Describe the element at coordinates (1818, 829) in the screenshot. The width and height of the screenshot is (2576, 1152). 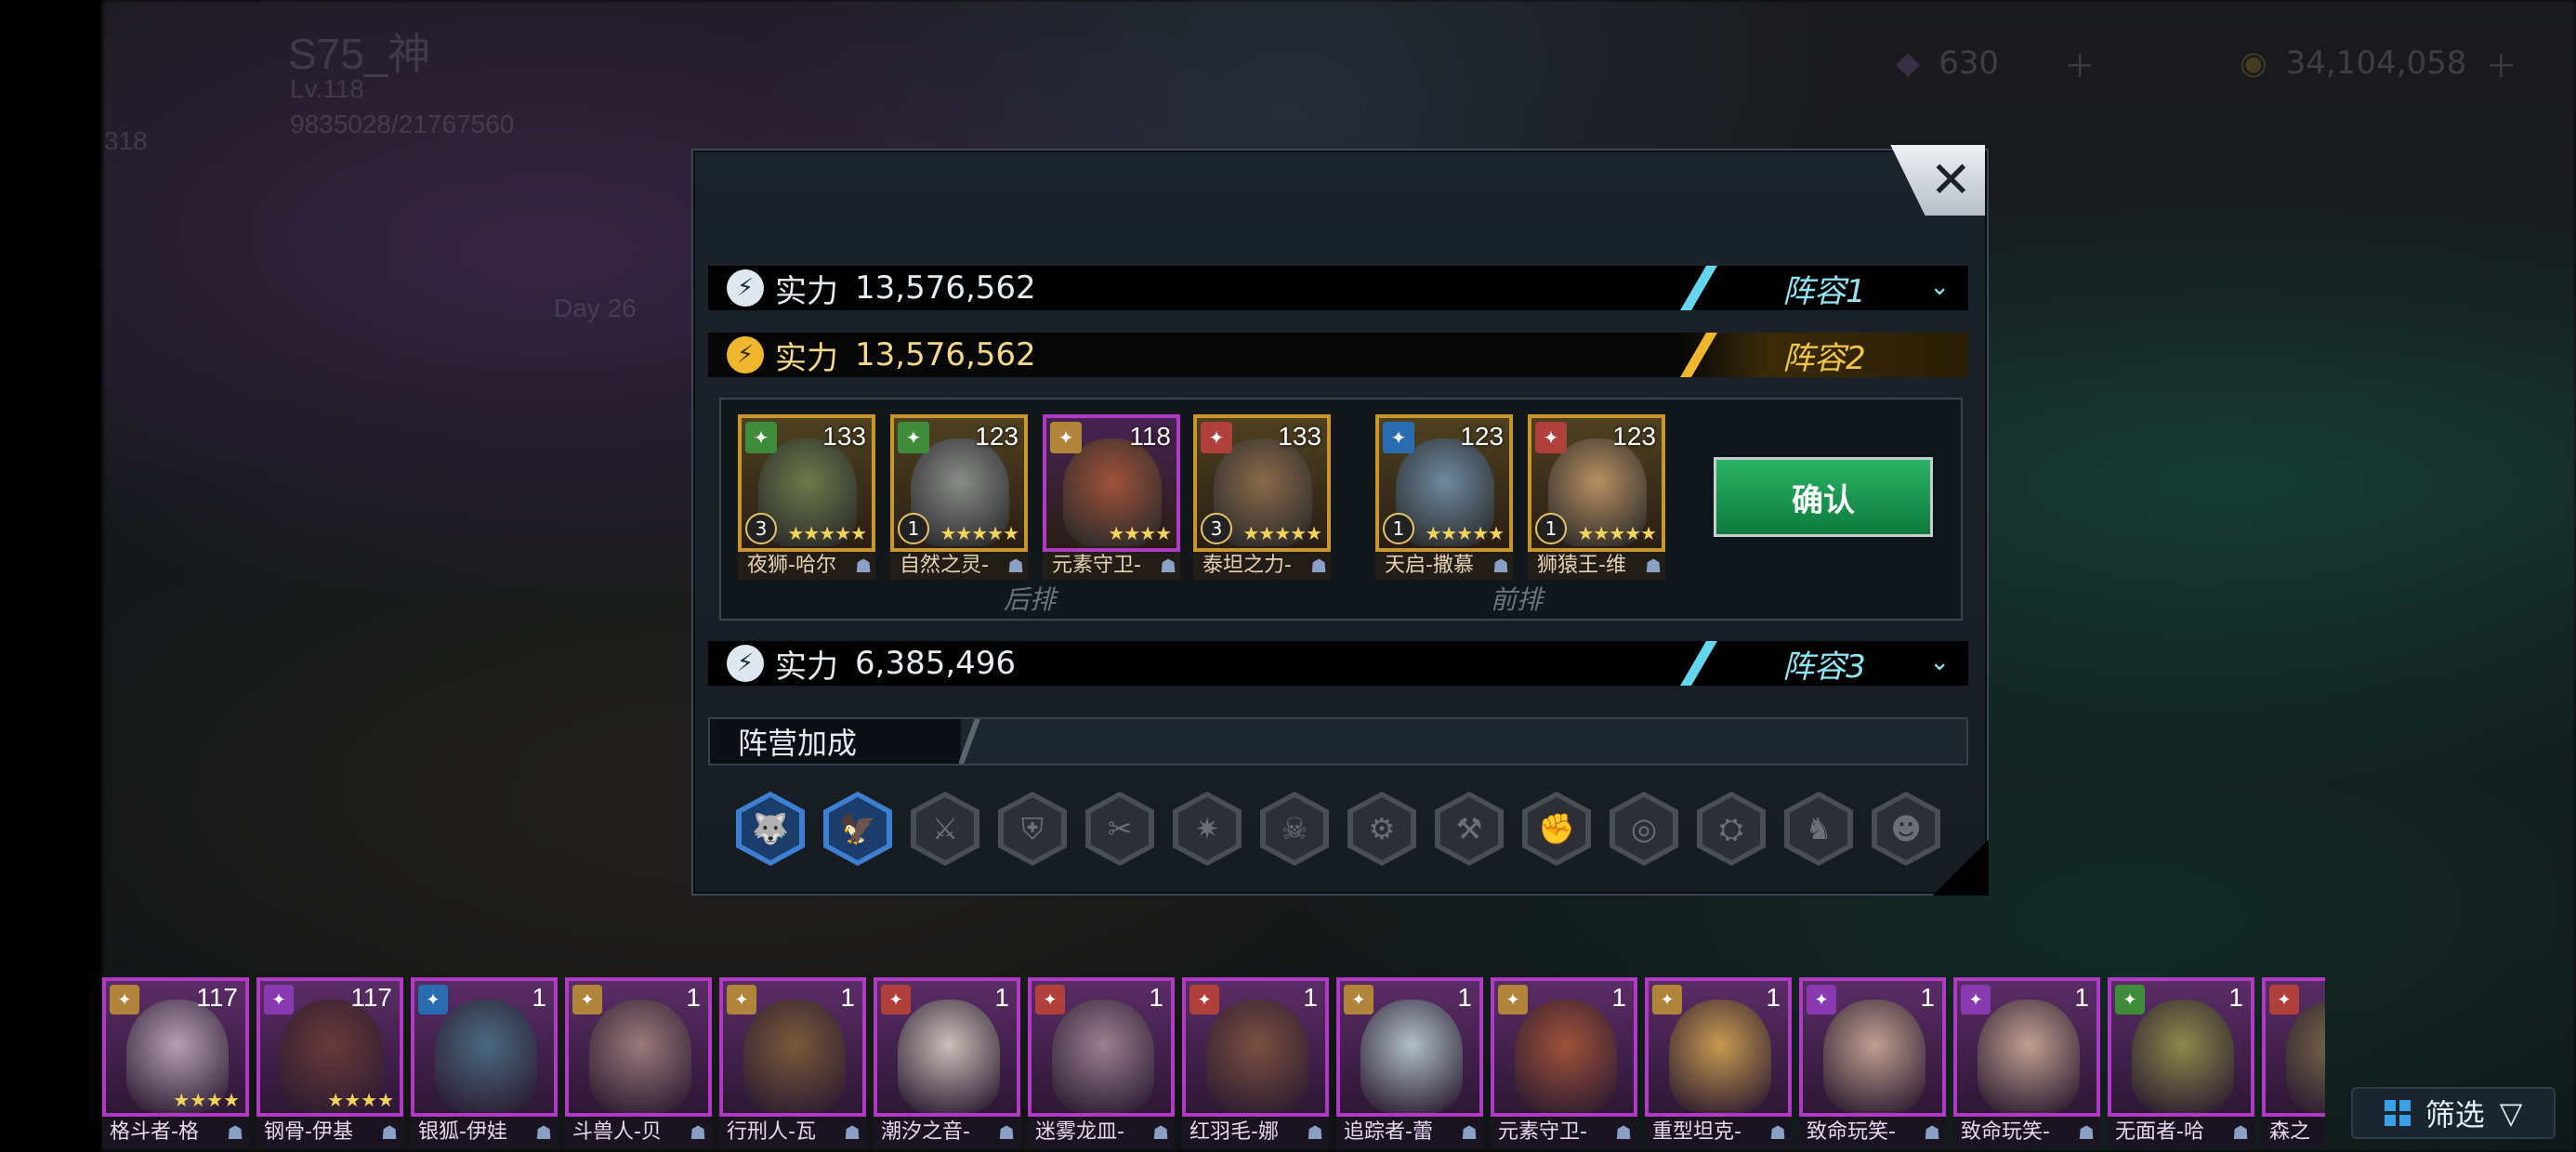
I see `beast-icon: ♞` at that location.